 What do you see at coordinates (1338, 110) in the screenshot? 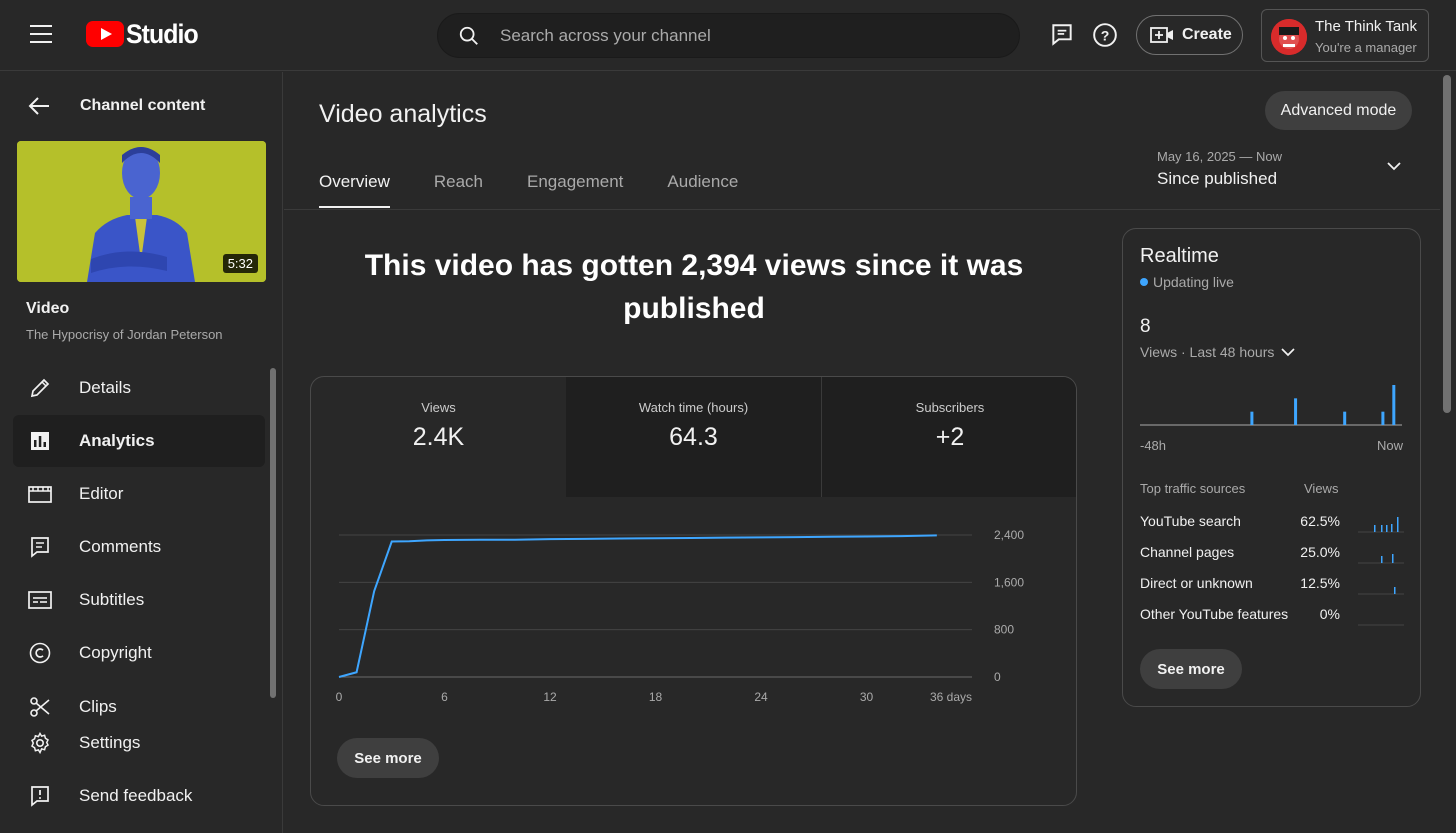
I see `advanced-mode-button: Advanced mode` at bounding box center [1338, 110].